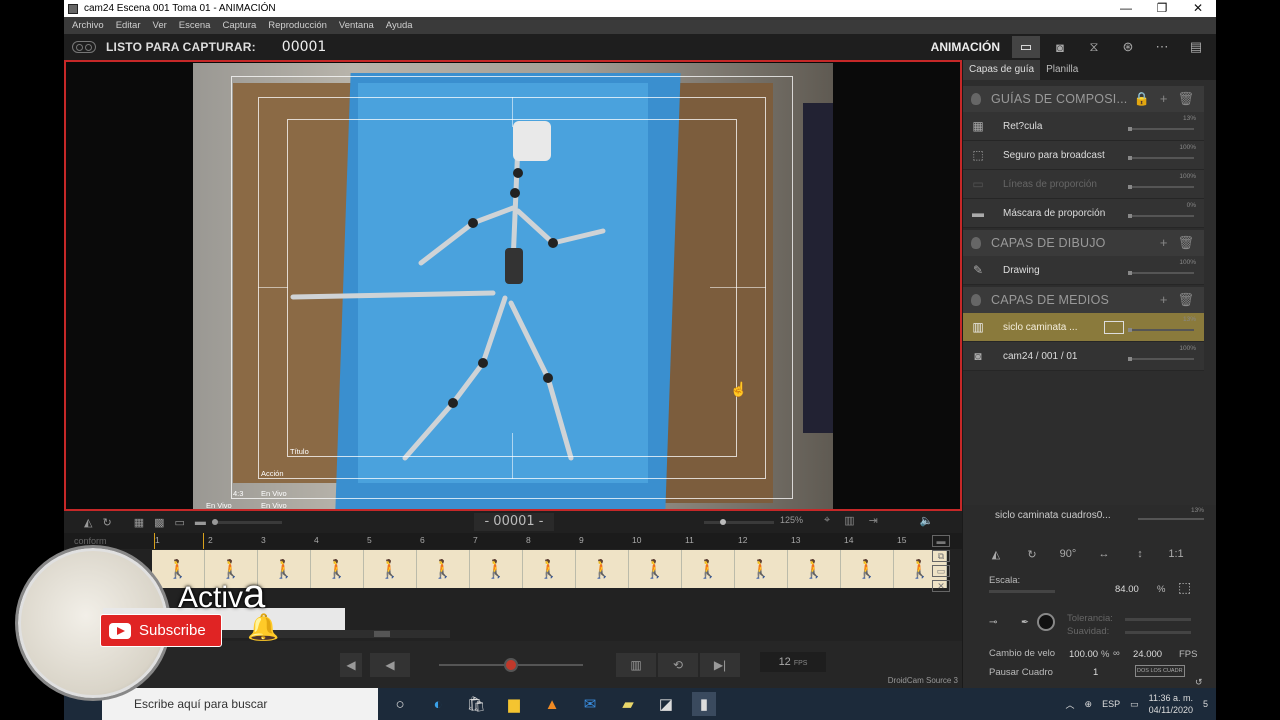  Describe the element at coordinates (1184, 587) in the screenshot. I see `fit-frame-icon: ⬚` at that location.